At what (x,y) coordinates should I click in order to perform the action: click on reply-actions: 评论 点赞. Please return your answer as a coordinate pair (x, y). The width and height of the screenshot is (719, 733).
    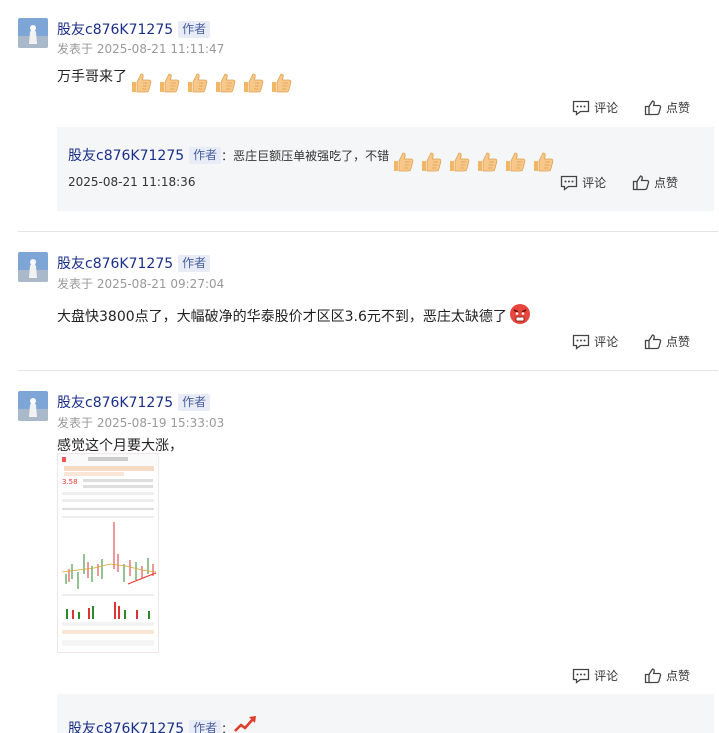
    Looking at the image, I should click on (608, 184).